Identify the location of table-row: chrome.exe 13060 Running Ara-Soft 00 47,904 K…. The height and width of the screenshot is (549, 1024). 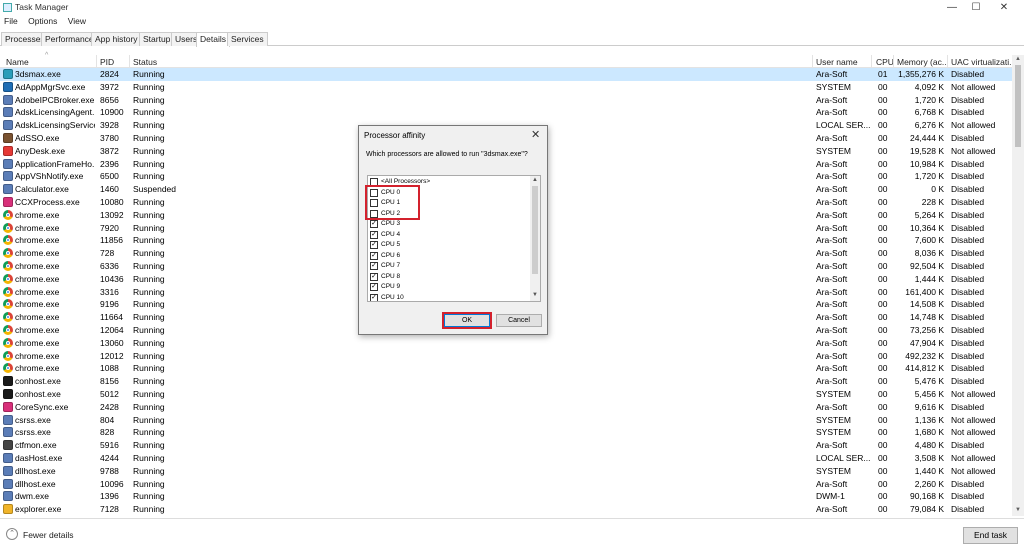
(506, 343).